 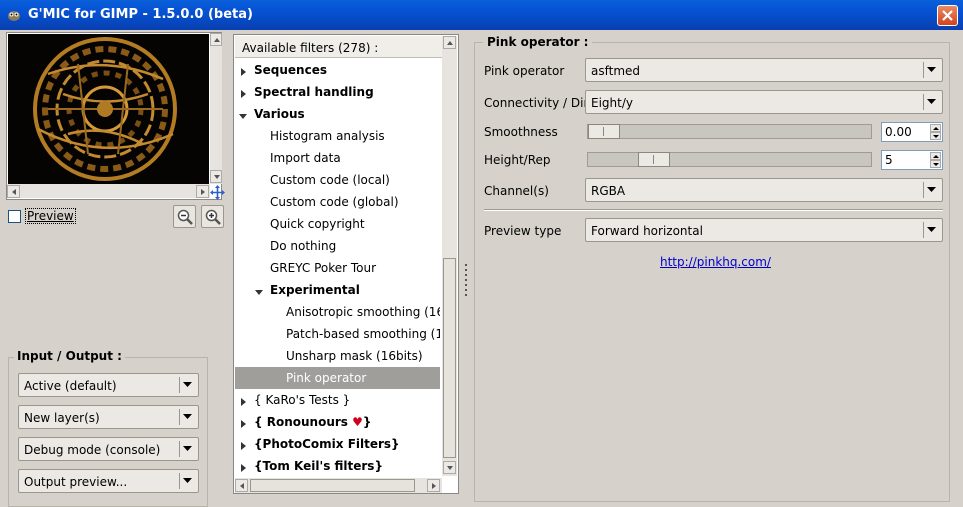 I want to click on filter-tree-row: Sequences, so click(x=337, y=70).